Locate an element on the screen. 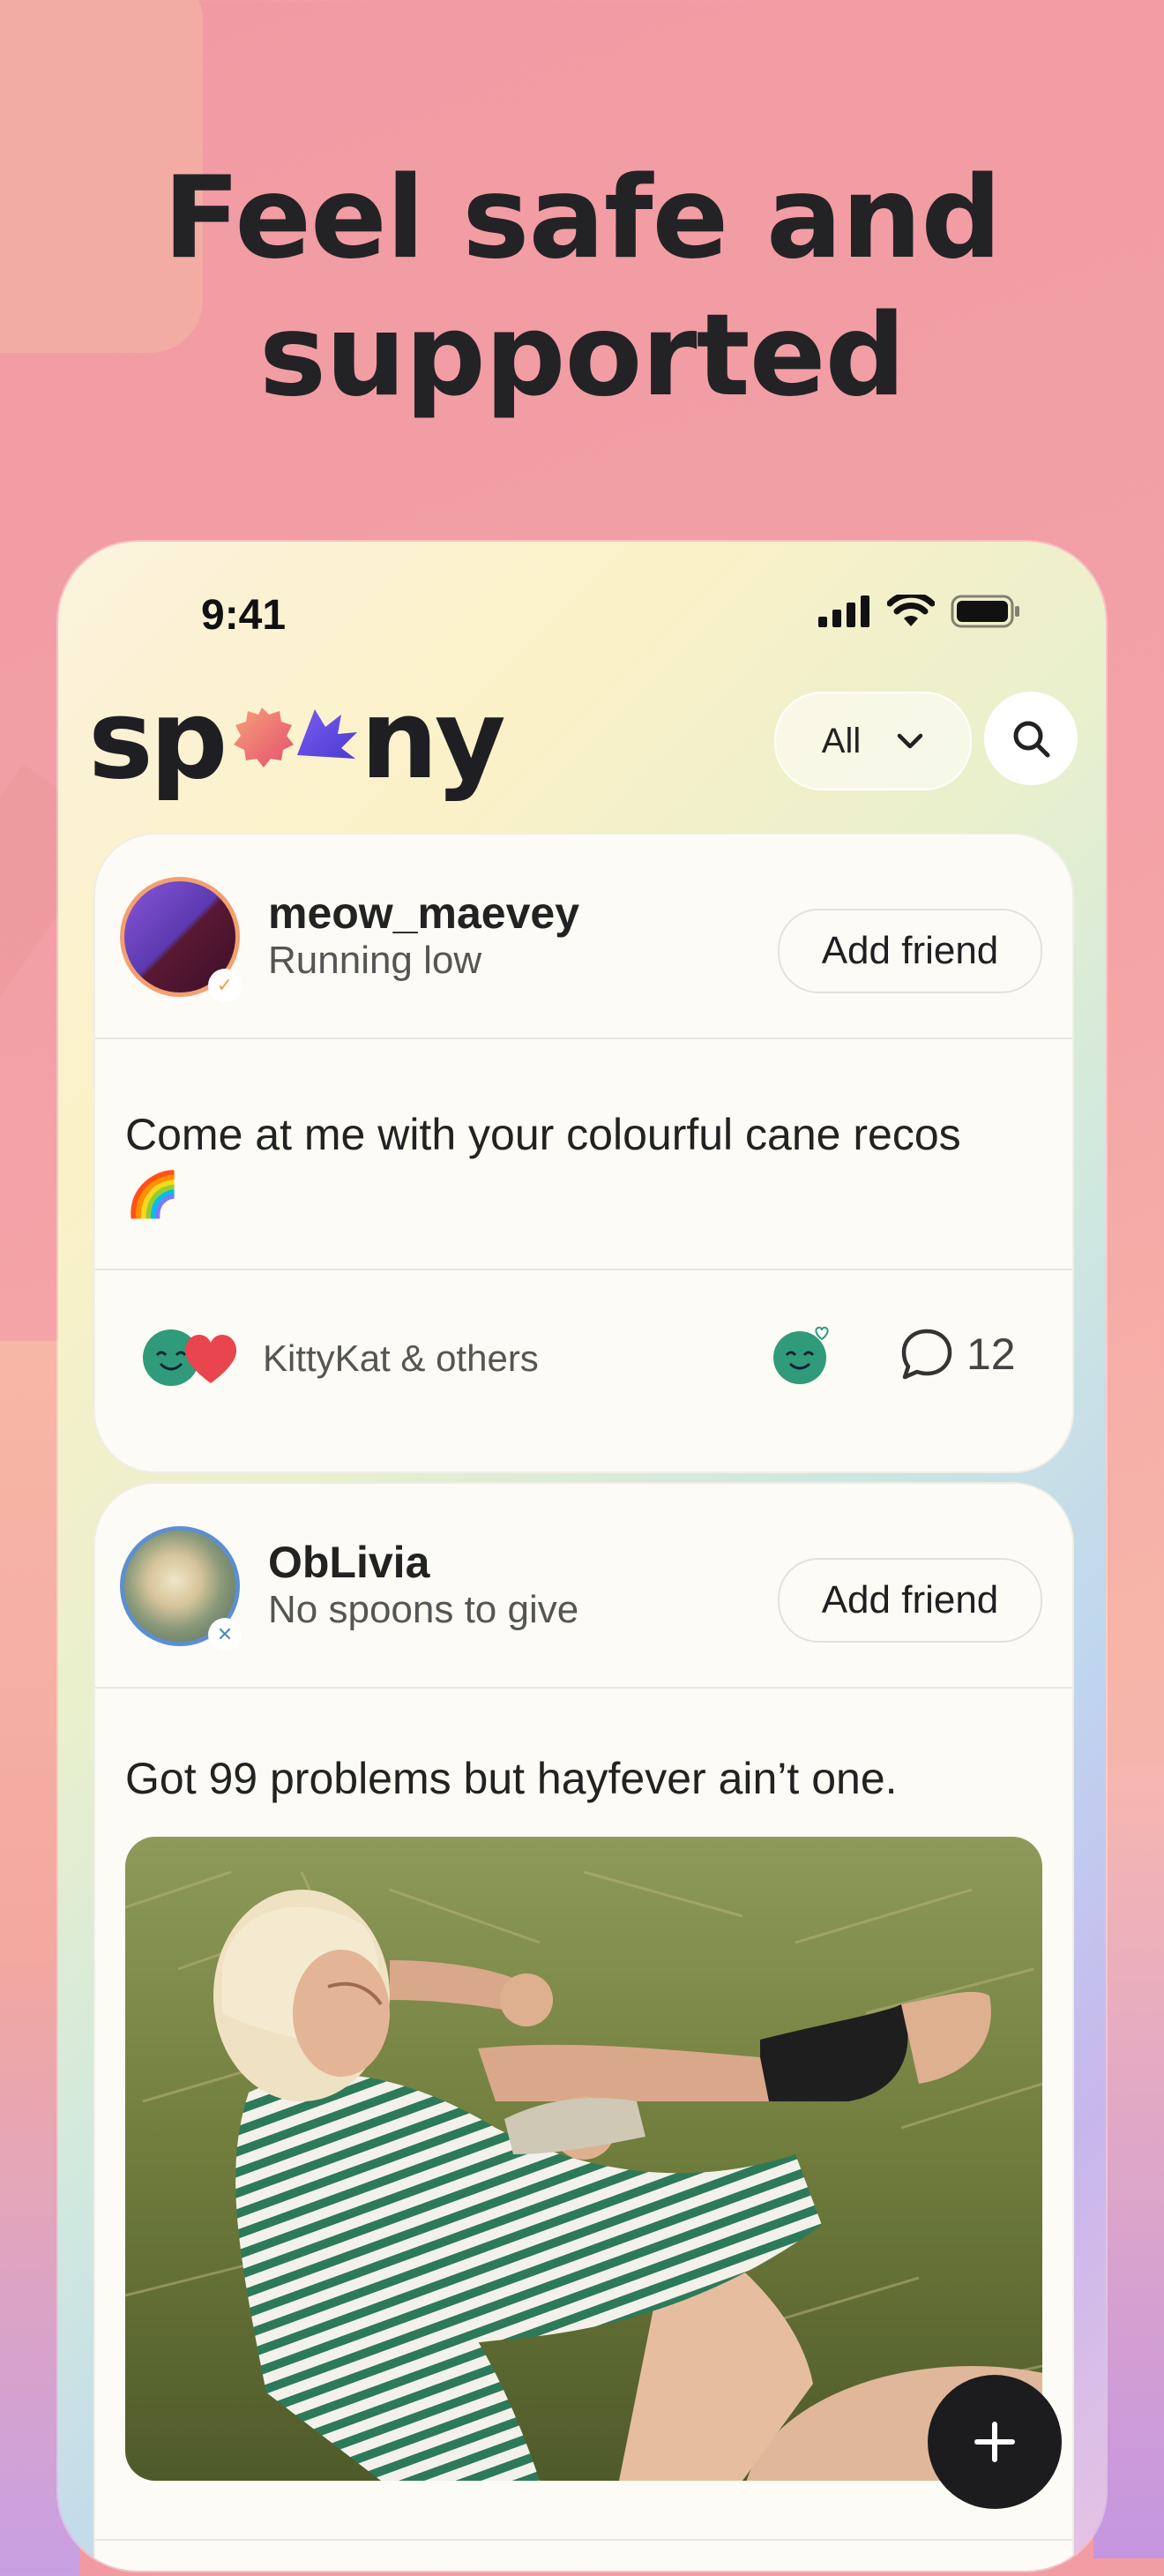 The height and width of the screenshot is (2576, 1164). app-logo: sp ny is located at coordinates (297, 740).